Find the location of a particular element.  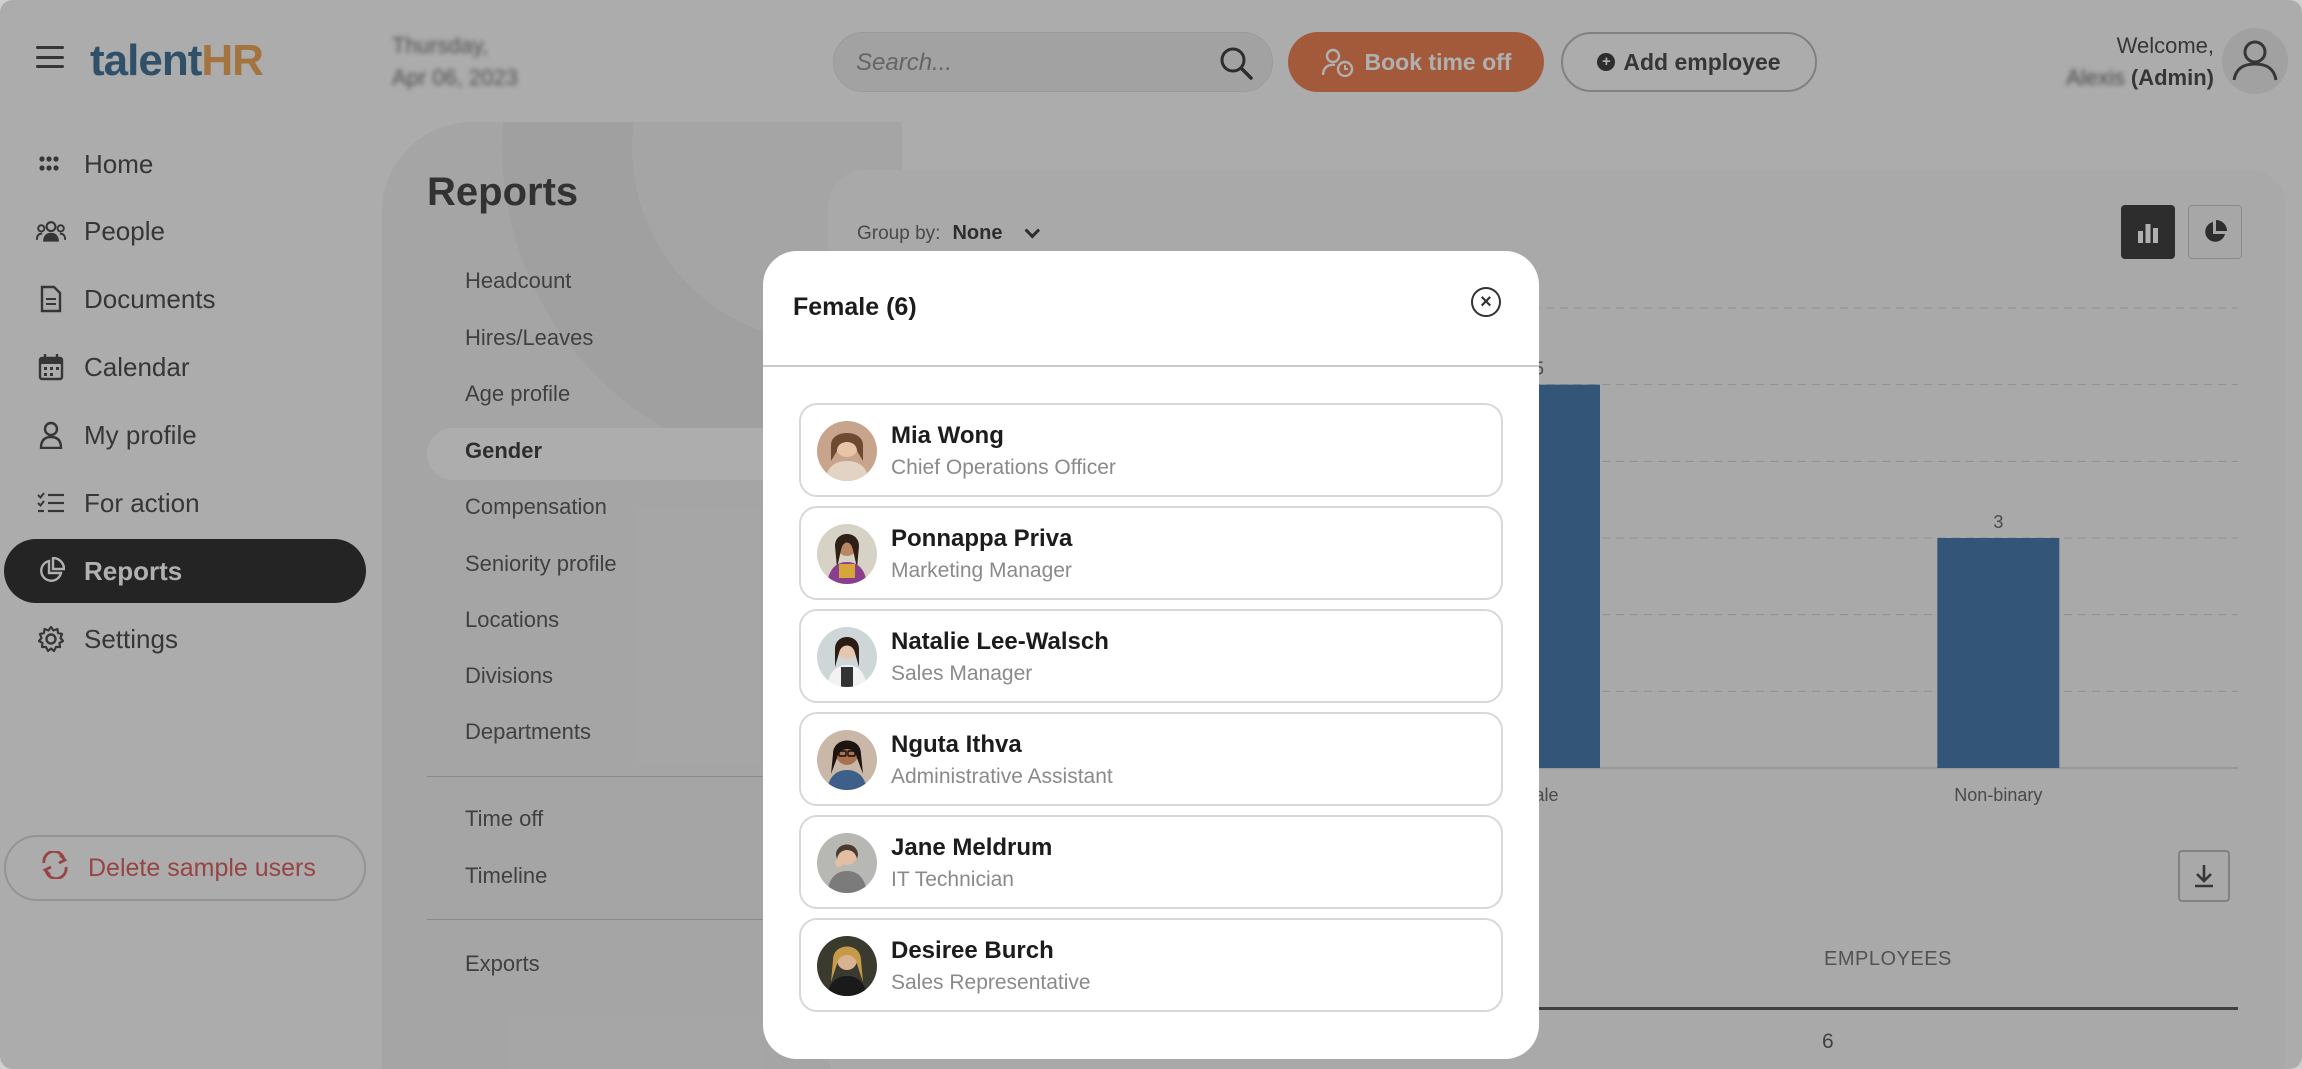

list-item: Mia Wong Chief Operations Officer is located at coordinates (1151, 450).